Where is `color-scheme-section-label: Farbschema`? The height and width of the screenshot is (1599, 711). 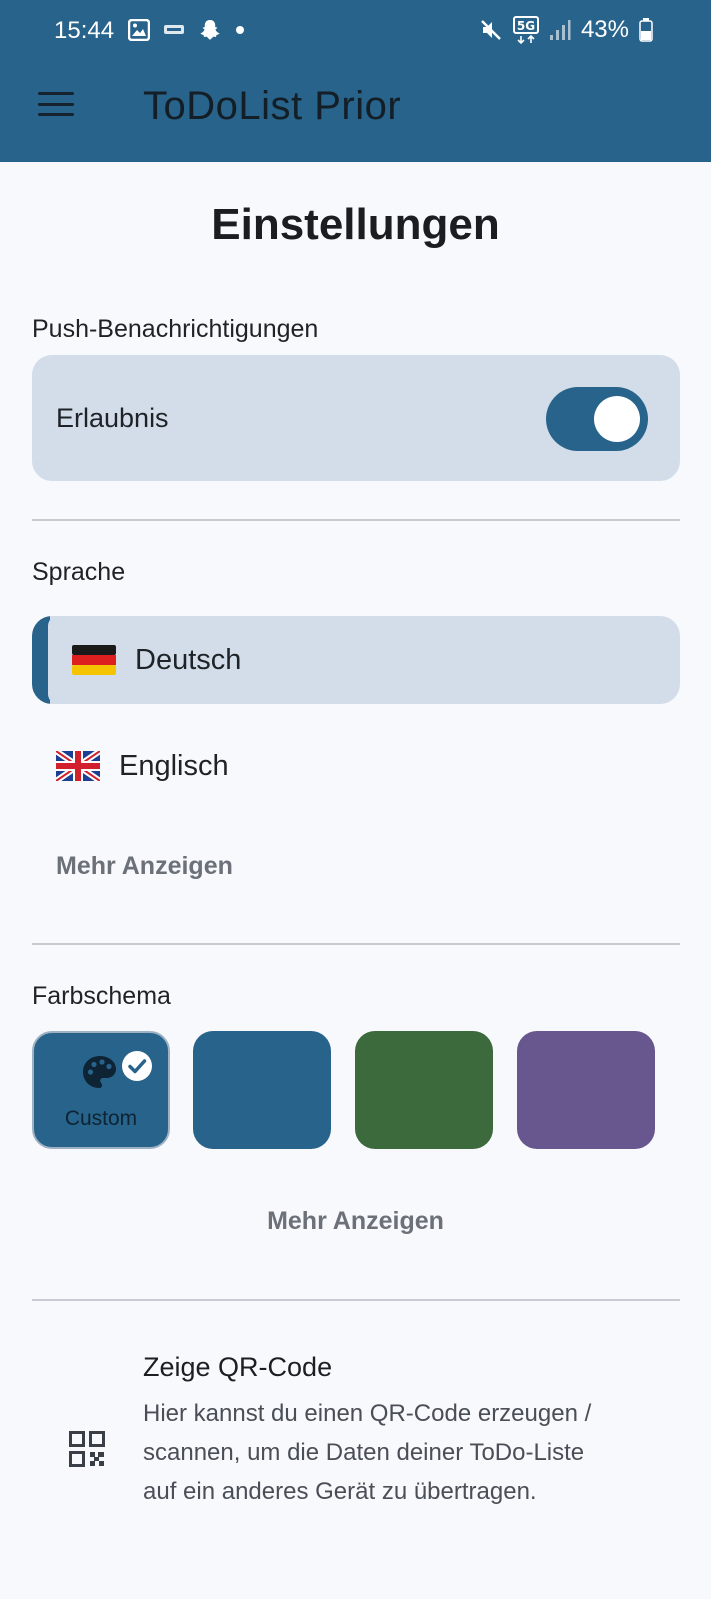 color-scheme-section-label: Farbschema is located at coordinates (101, 996).